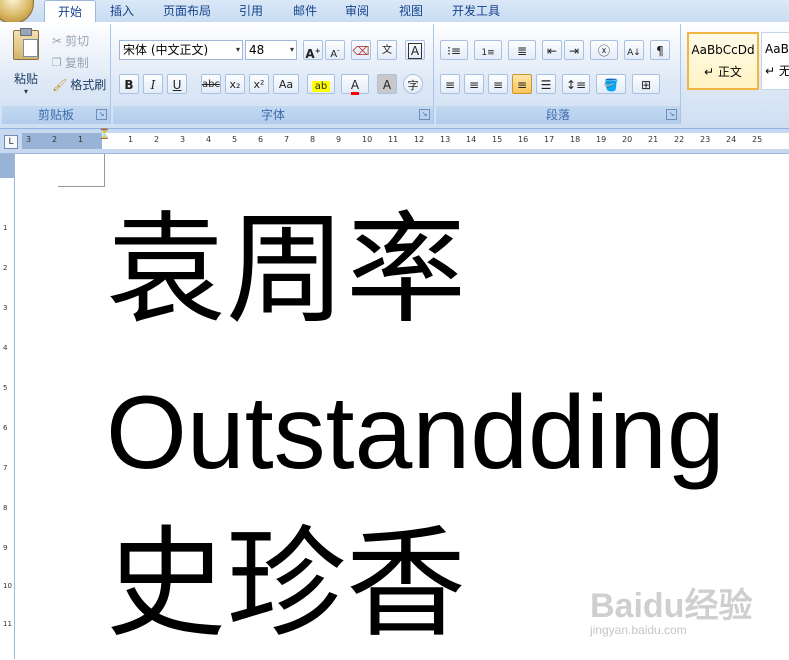 The image size is (789, 660). I want to click on numbered-list-icon: 1≡, so click(488, 53).